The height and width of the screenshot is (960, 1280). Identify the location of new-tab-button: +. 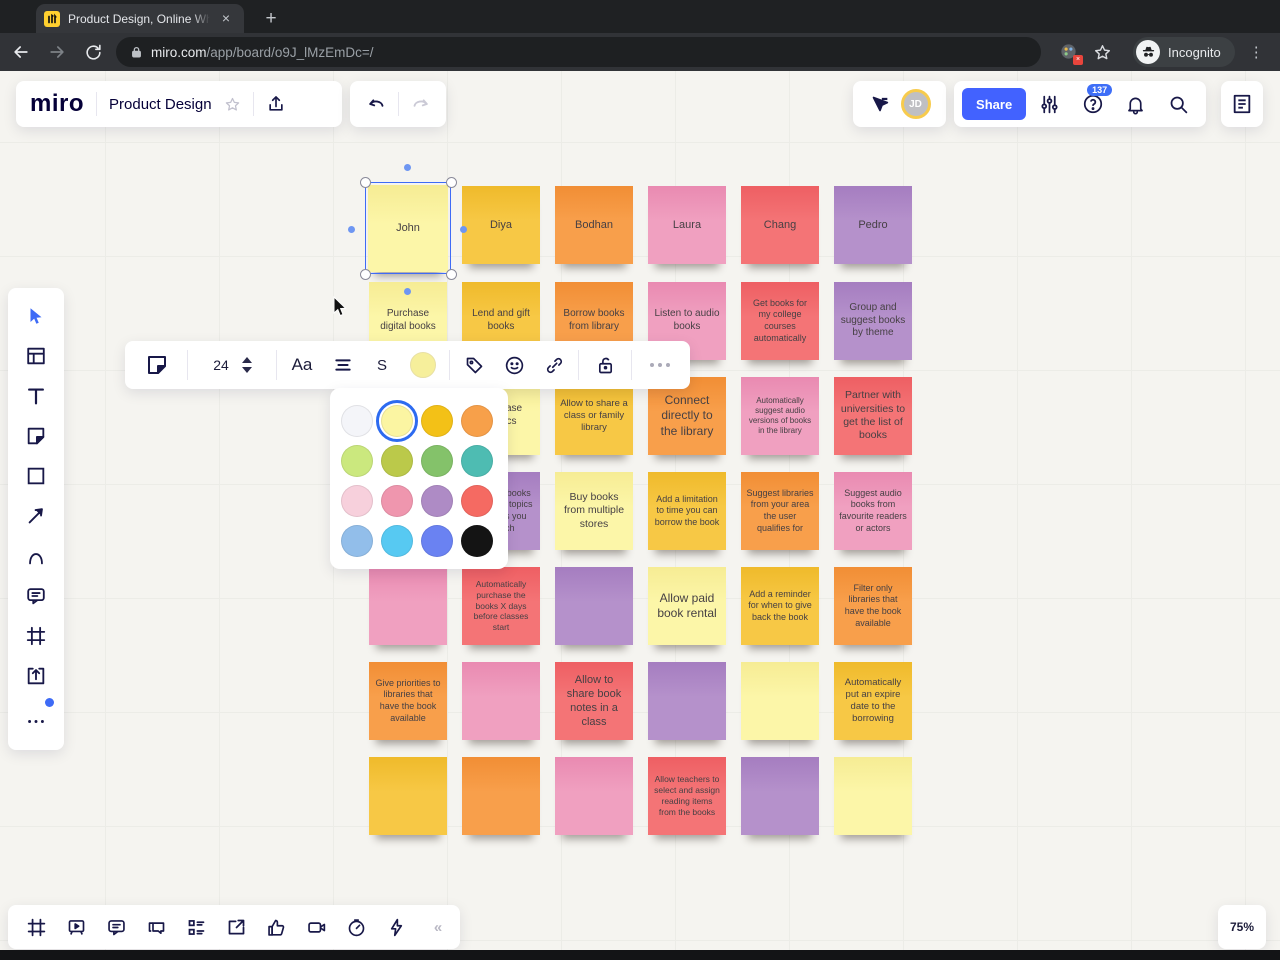
(271, 19).